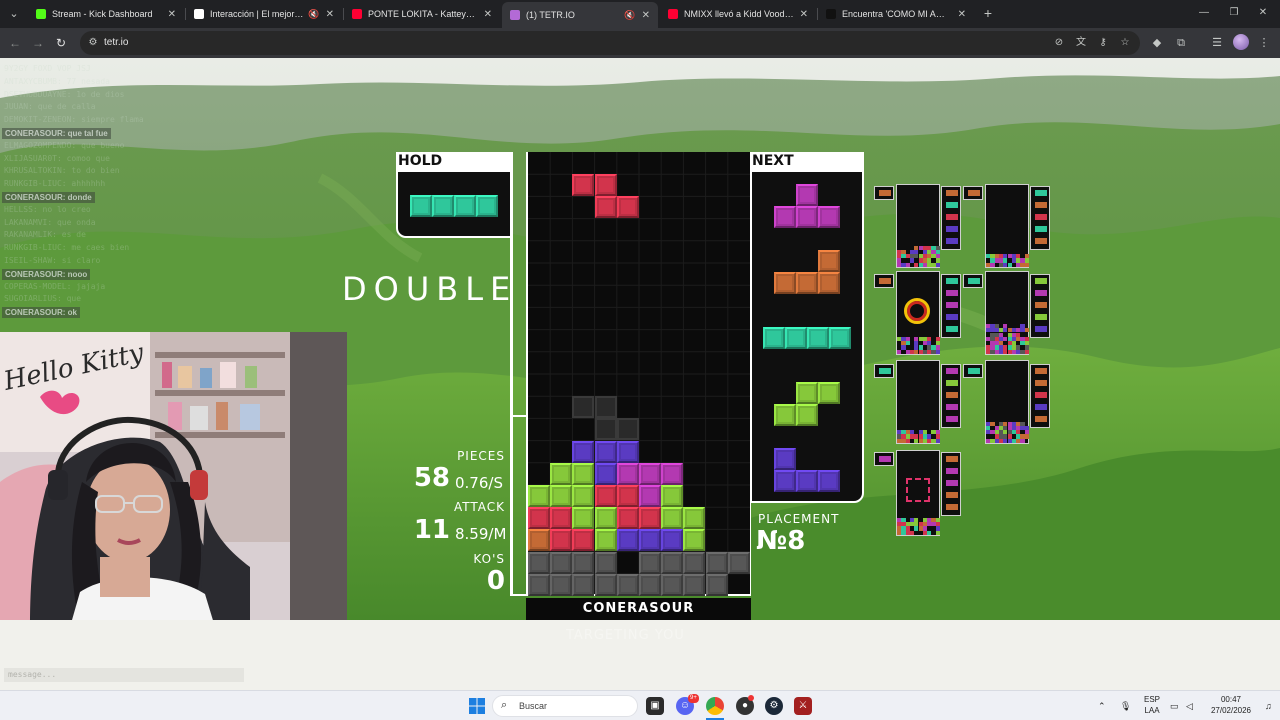  Describe the element at coordinates (1152, 705) in the screenshot. I see `language-indicator: ESP LAA` at that location.